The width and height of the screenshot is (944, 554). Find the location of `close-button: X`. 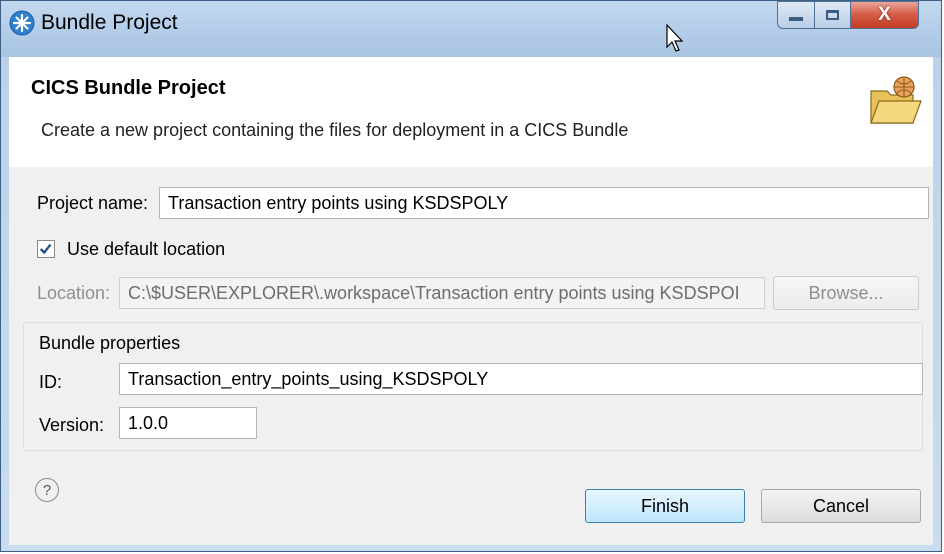

close-button: X is located at coordinates (885, 15).